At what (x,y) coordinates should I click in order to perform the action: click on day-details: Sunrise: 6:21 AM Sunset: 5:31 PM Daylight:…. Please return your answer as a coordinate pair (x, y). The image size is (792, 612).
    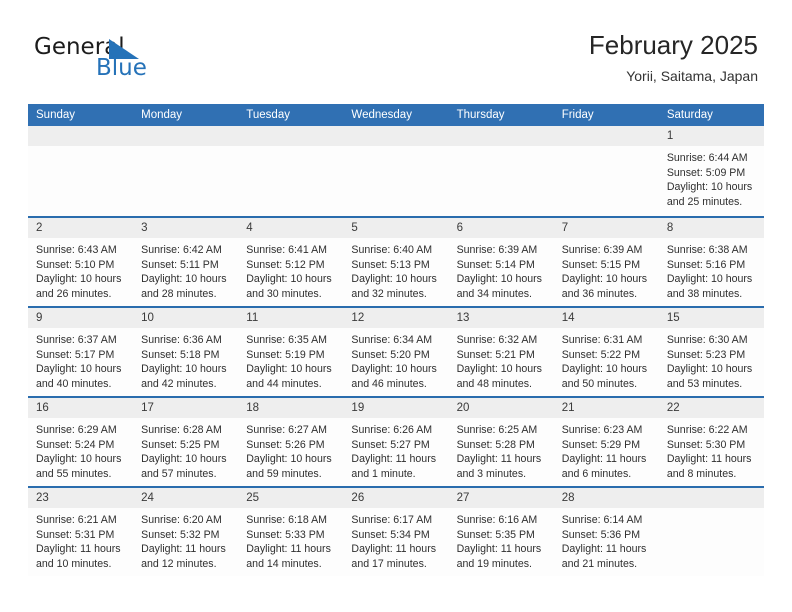
    Looking at the image, I should click on (80, 539).